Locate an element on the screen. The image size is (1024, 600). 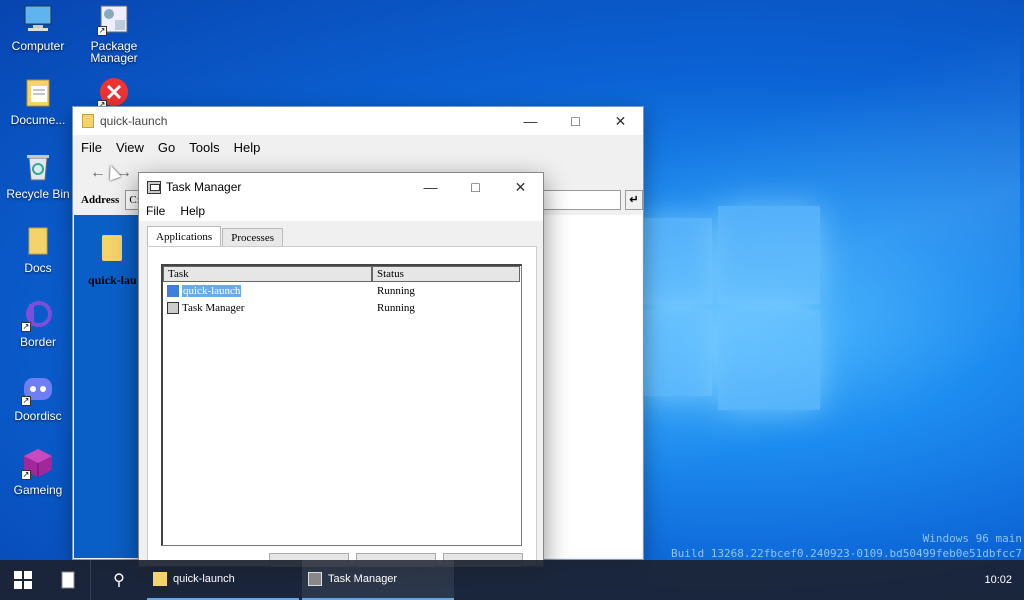
column-header-status: Status is located at coordinates (446, 274).